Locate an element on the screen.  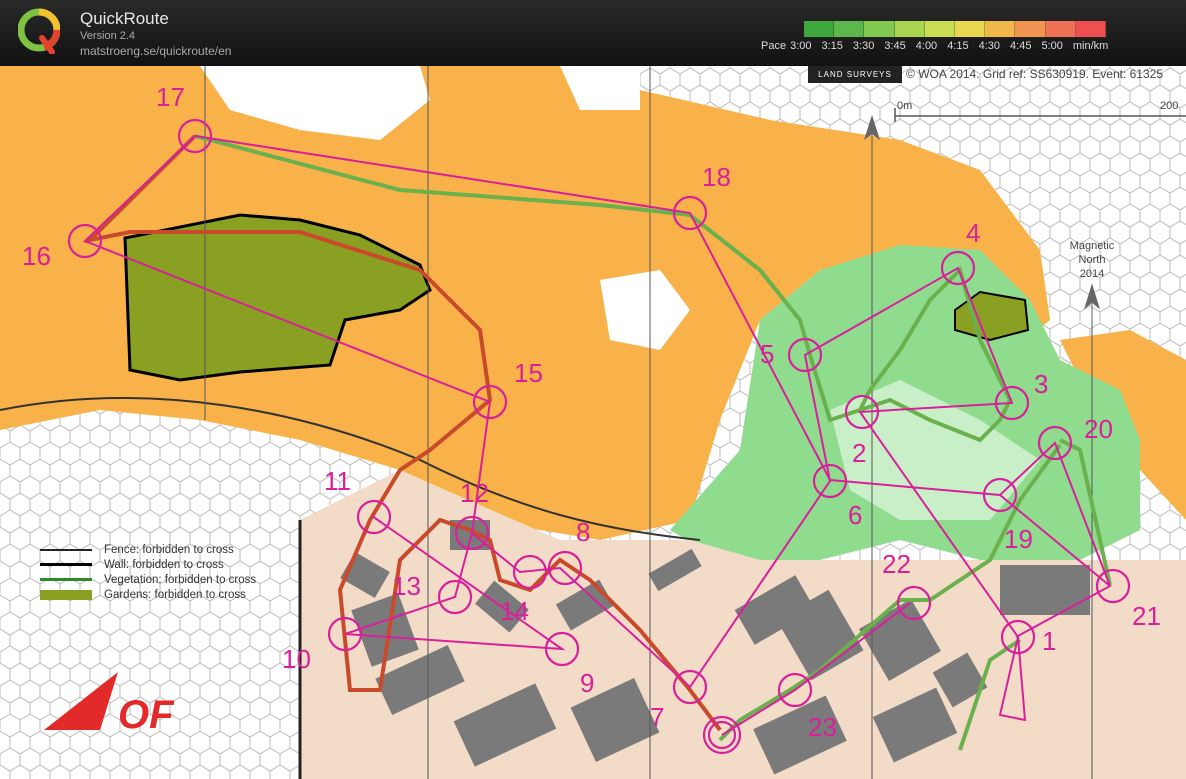
magnetic-north-label: Magnetic North 2014 is located at coordinates (1092, 260).